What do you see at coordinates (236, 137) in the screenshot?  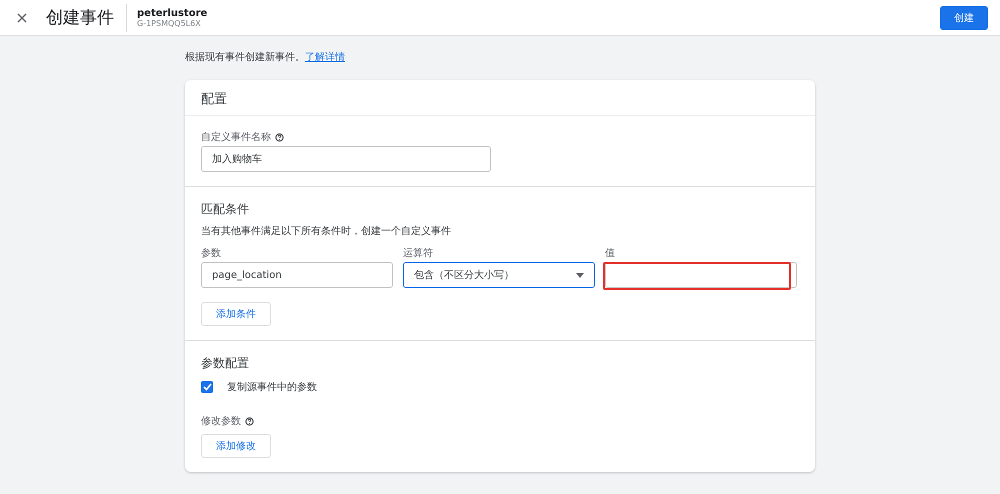 I see `field-label: 自定义事件名称` at bounding box center [236, 137].